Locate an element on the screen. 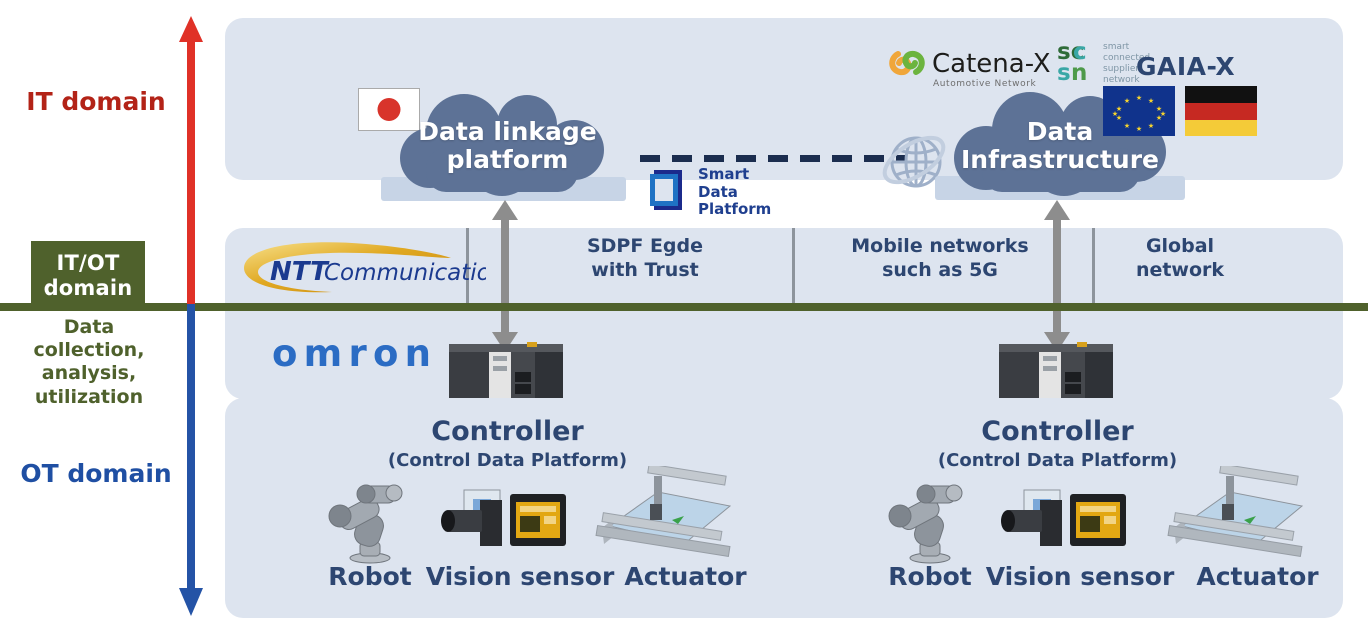 The image size is (1368, 626). ot-domain-label: OT domain is located at coordinates (96, 473).